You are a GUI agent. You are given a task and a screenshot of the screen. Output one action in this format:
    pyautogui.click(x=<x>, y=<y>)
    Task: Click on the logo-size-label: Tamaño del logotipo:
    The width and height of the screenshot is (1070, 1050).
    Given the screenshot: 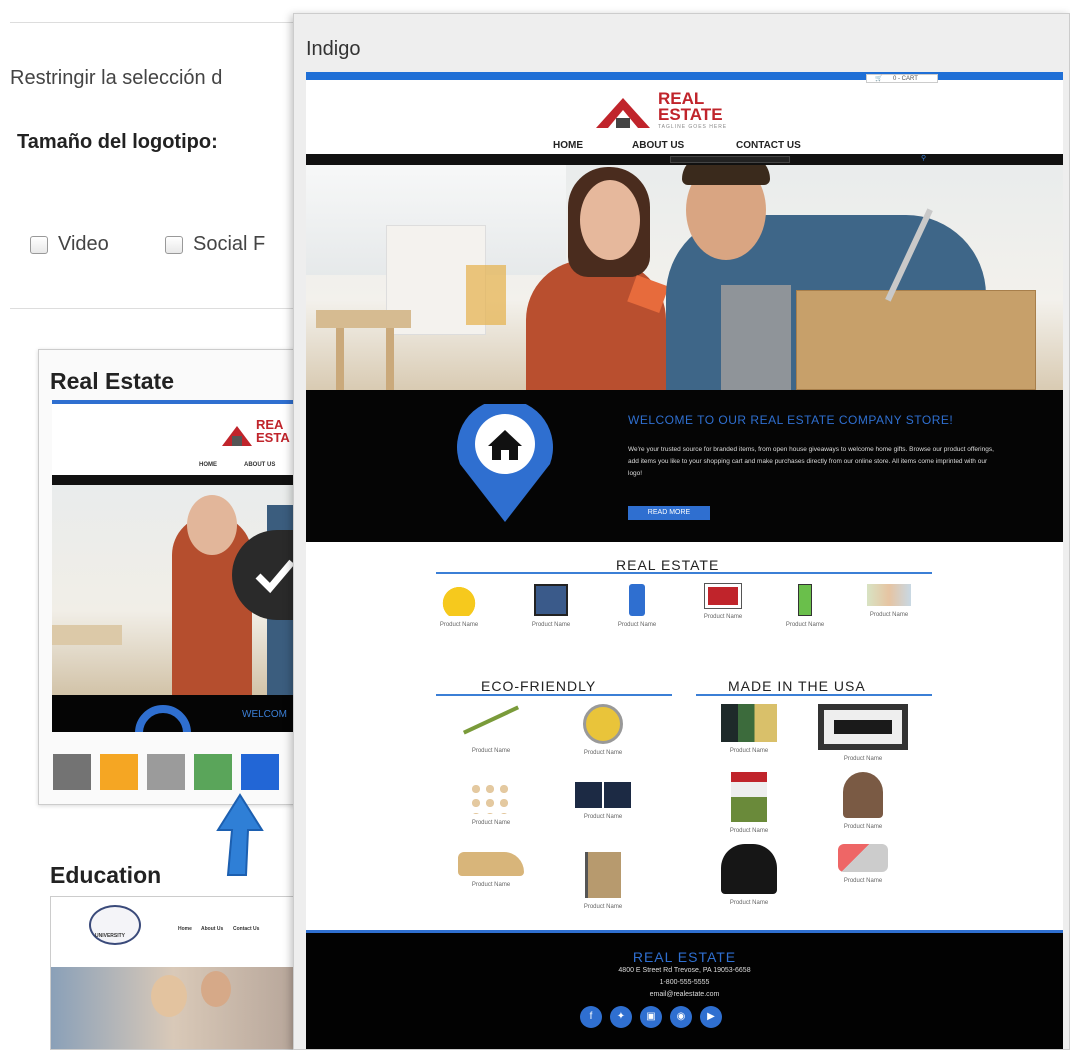 What is the action you would take?
    pyautogui.click(x=117, y=142)
    